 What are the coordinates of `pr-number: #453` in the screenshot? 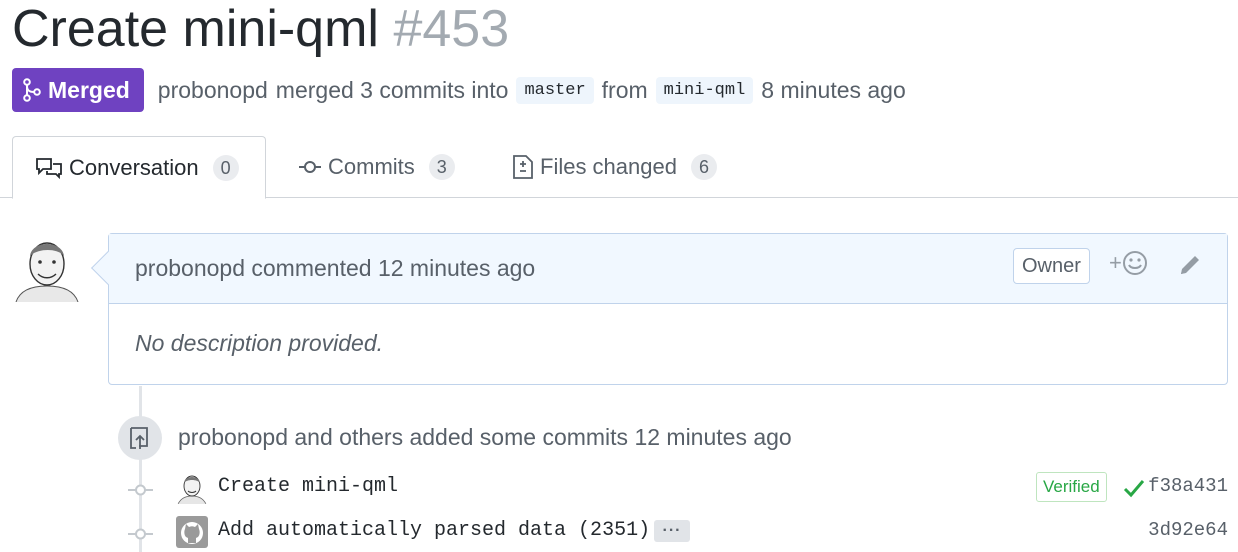 It's located at (451, 29).